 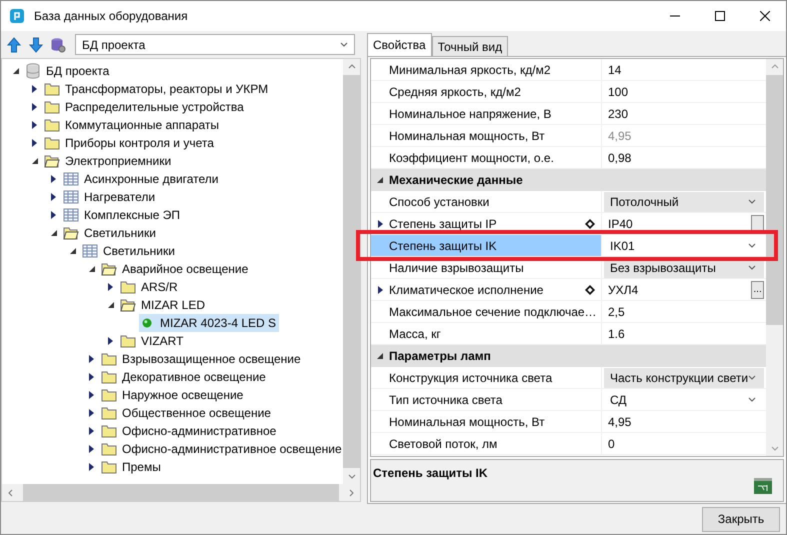 I want to click on property-name: Степень защиты IP, so click(x=486, y=223).